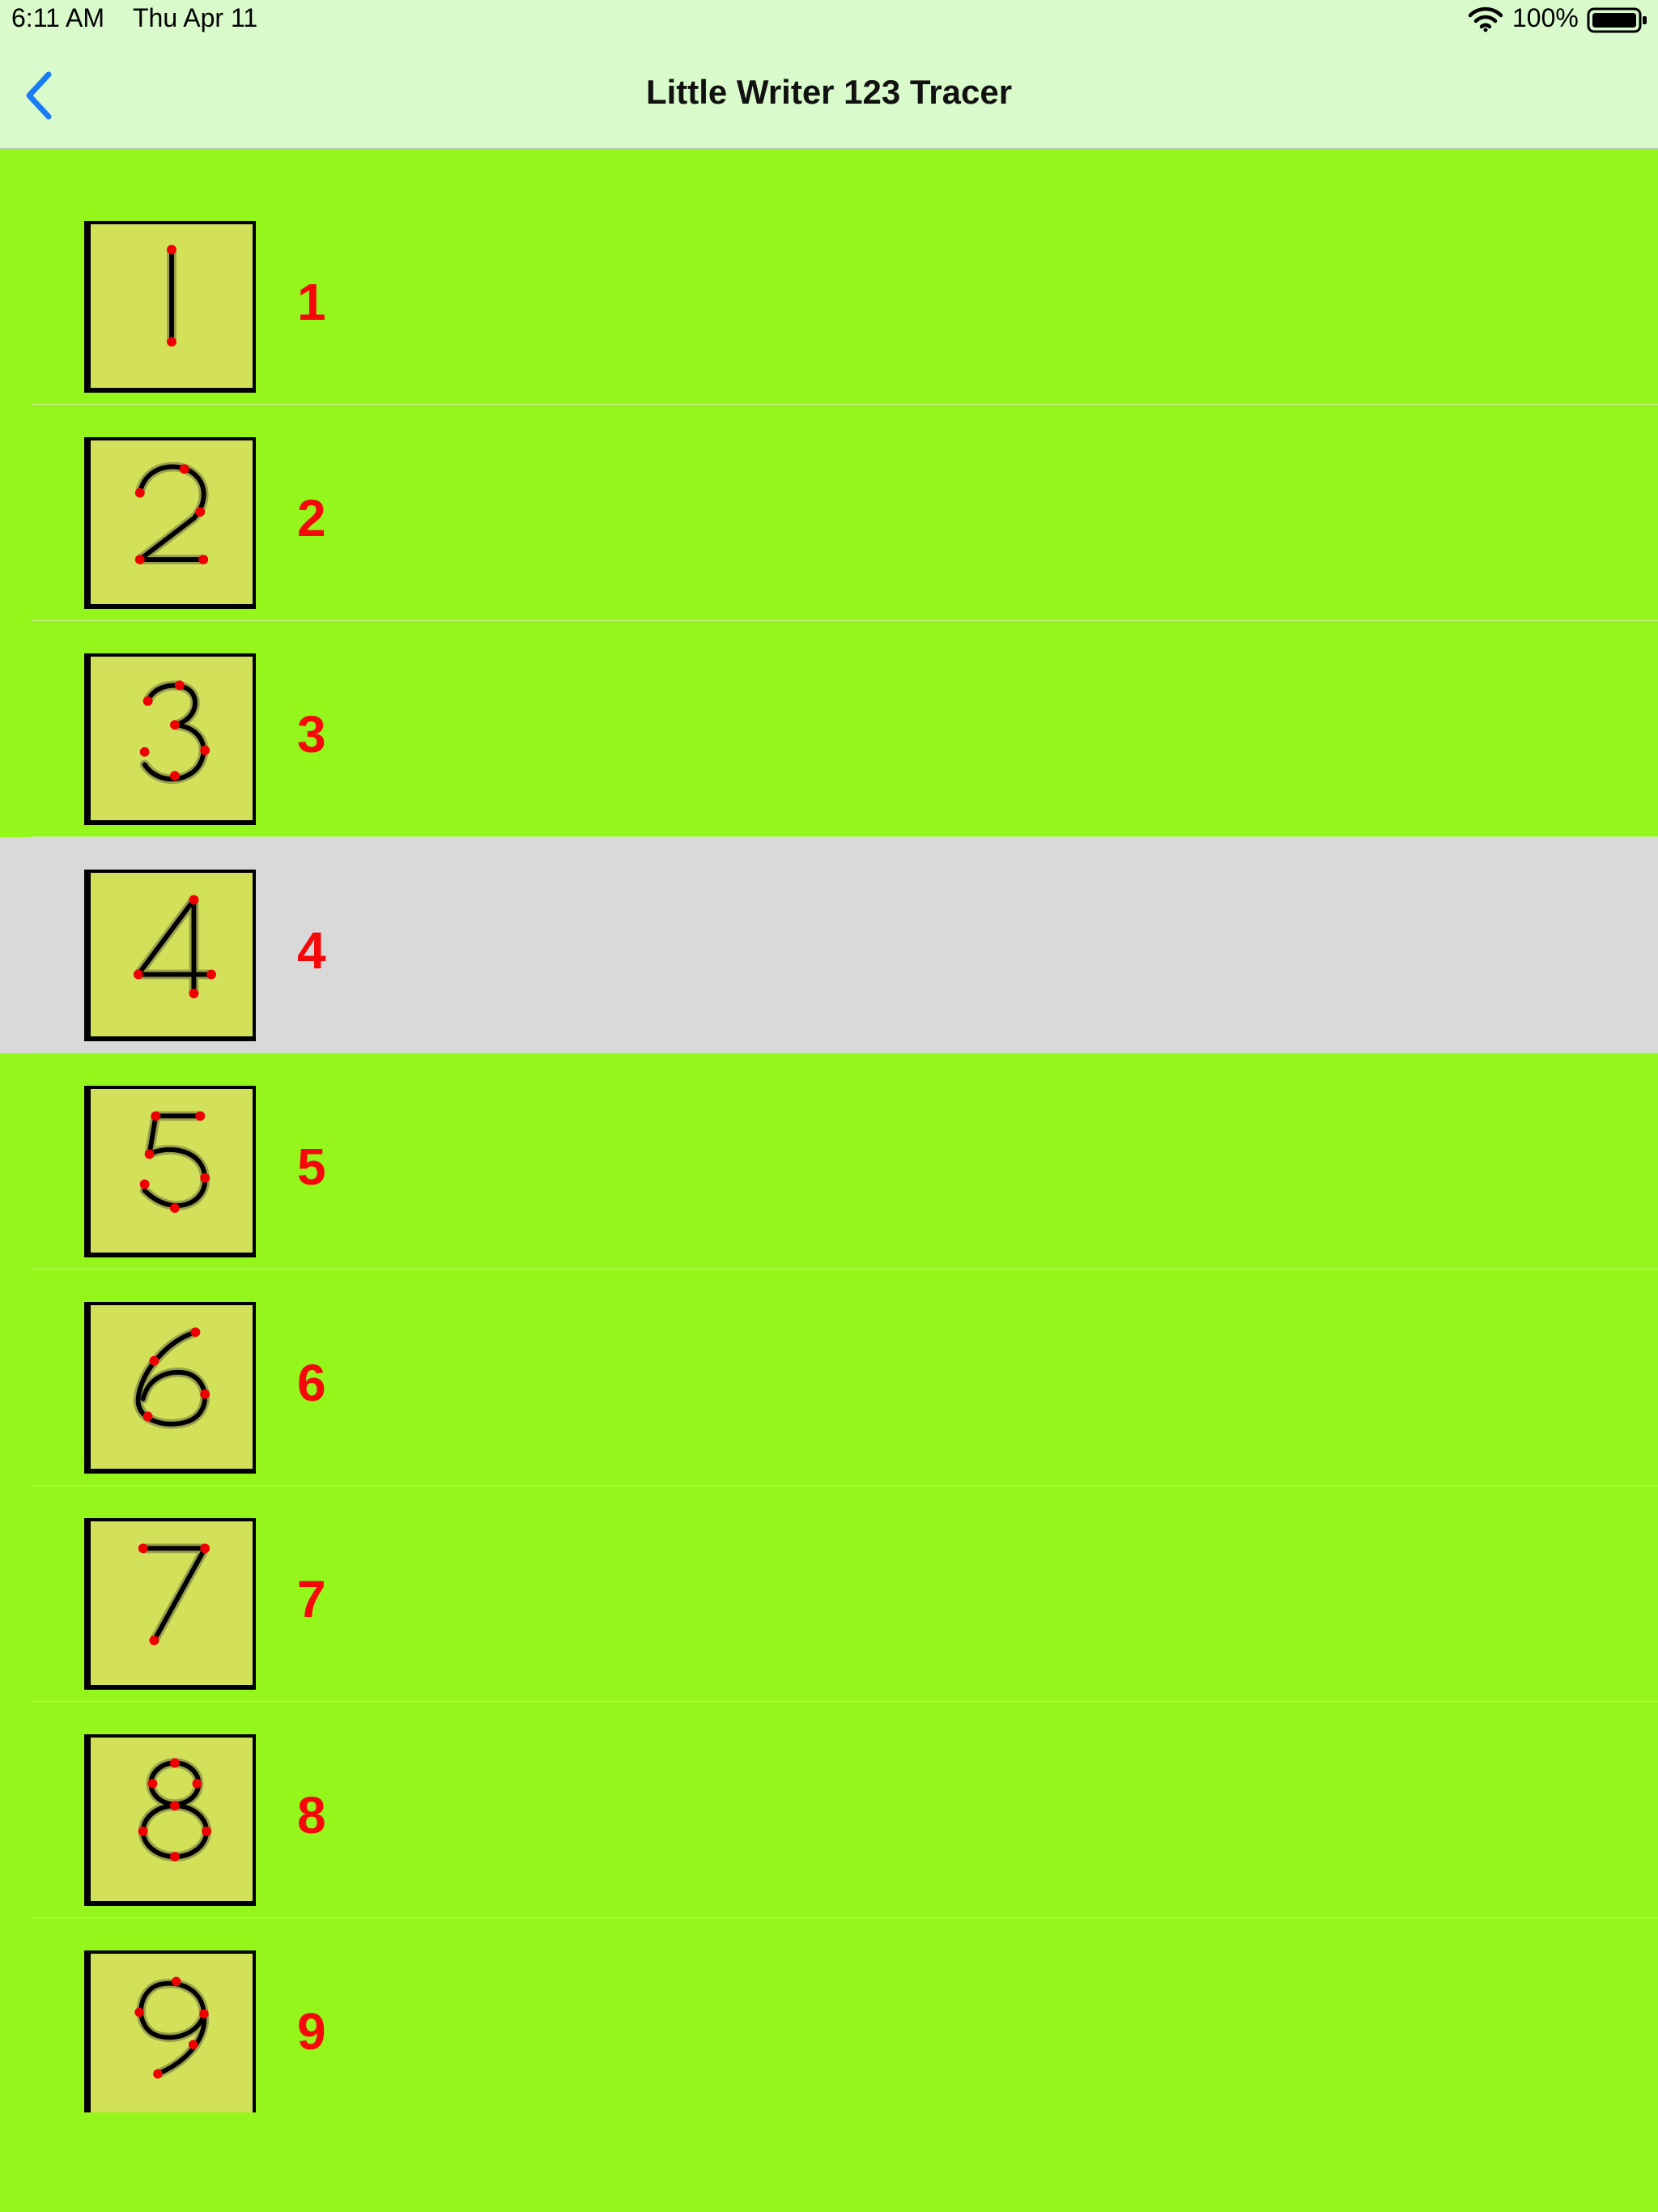  I want to click on trace-eight-icon, so click(175, 1810).